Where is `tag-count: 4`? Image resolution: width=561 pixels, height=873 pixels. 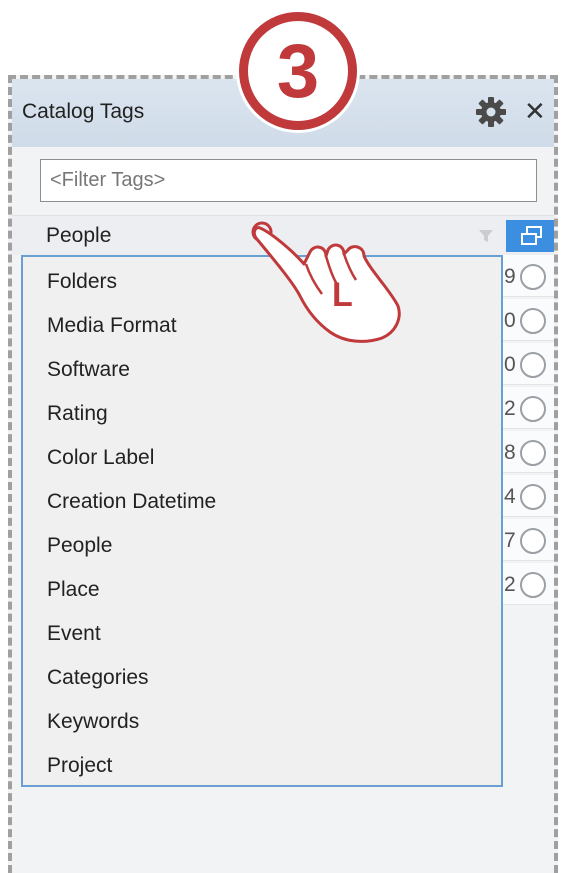
tag-count: 4 is located at coordinates (510, 496).